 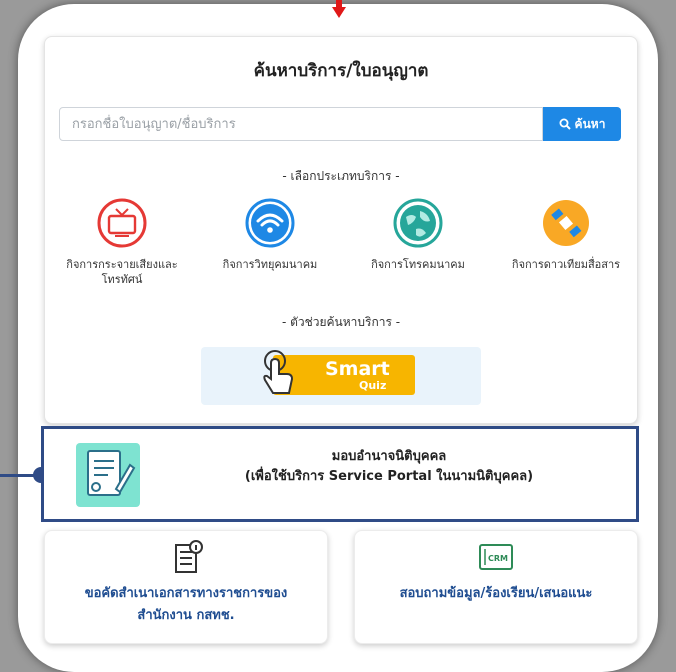 What do you see at coordinates (108, 475) in the screenshot?
I see `document-sign-icon` at bounding box center [108, 475].